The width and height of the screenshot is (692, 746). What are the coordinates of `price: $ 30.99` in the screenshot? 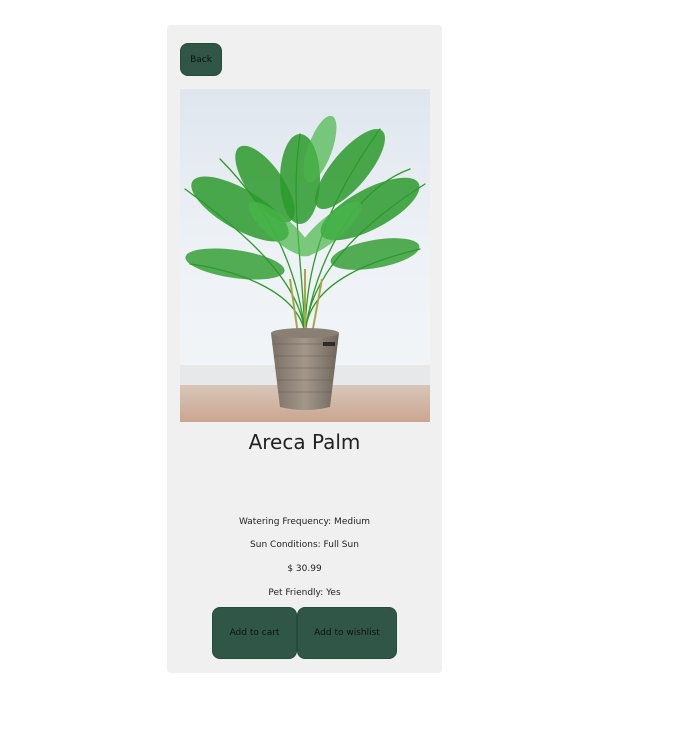 It's located at (304, 569).